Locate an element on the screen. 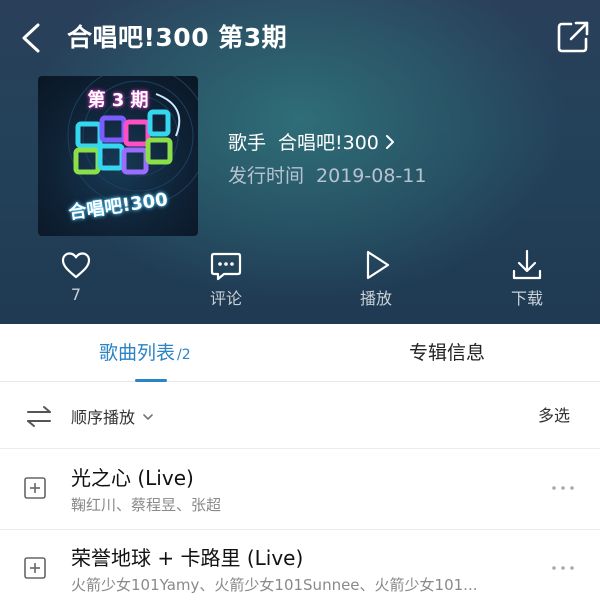 This screenshot has width=600, height=615. share-button is located at coordinates (573, 37).